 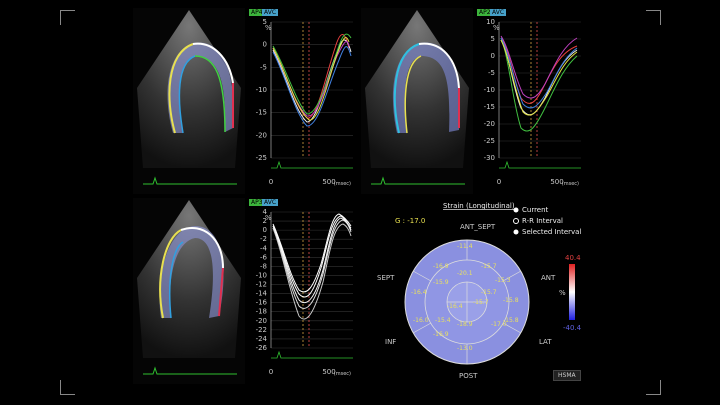 I want to click on y-tick-label: -12, so click(x=261, y=285).